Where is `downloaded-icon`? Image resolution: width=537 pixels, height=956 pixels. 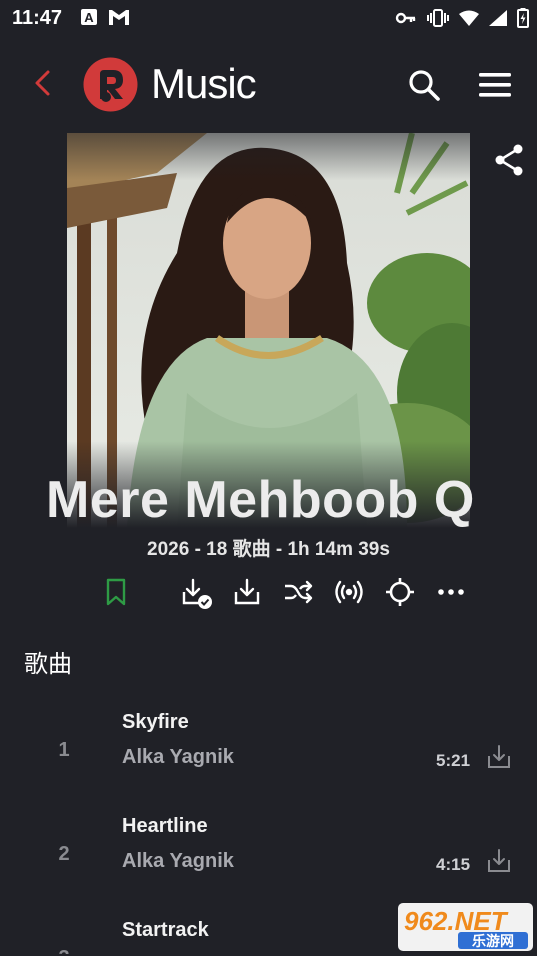 downloaded-icon is located at coordinates (197, 593).